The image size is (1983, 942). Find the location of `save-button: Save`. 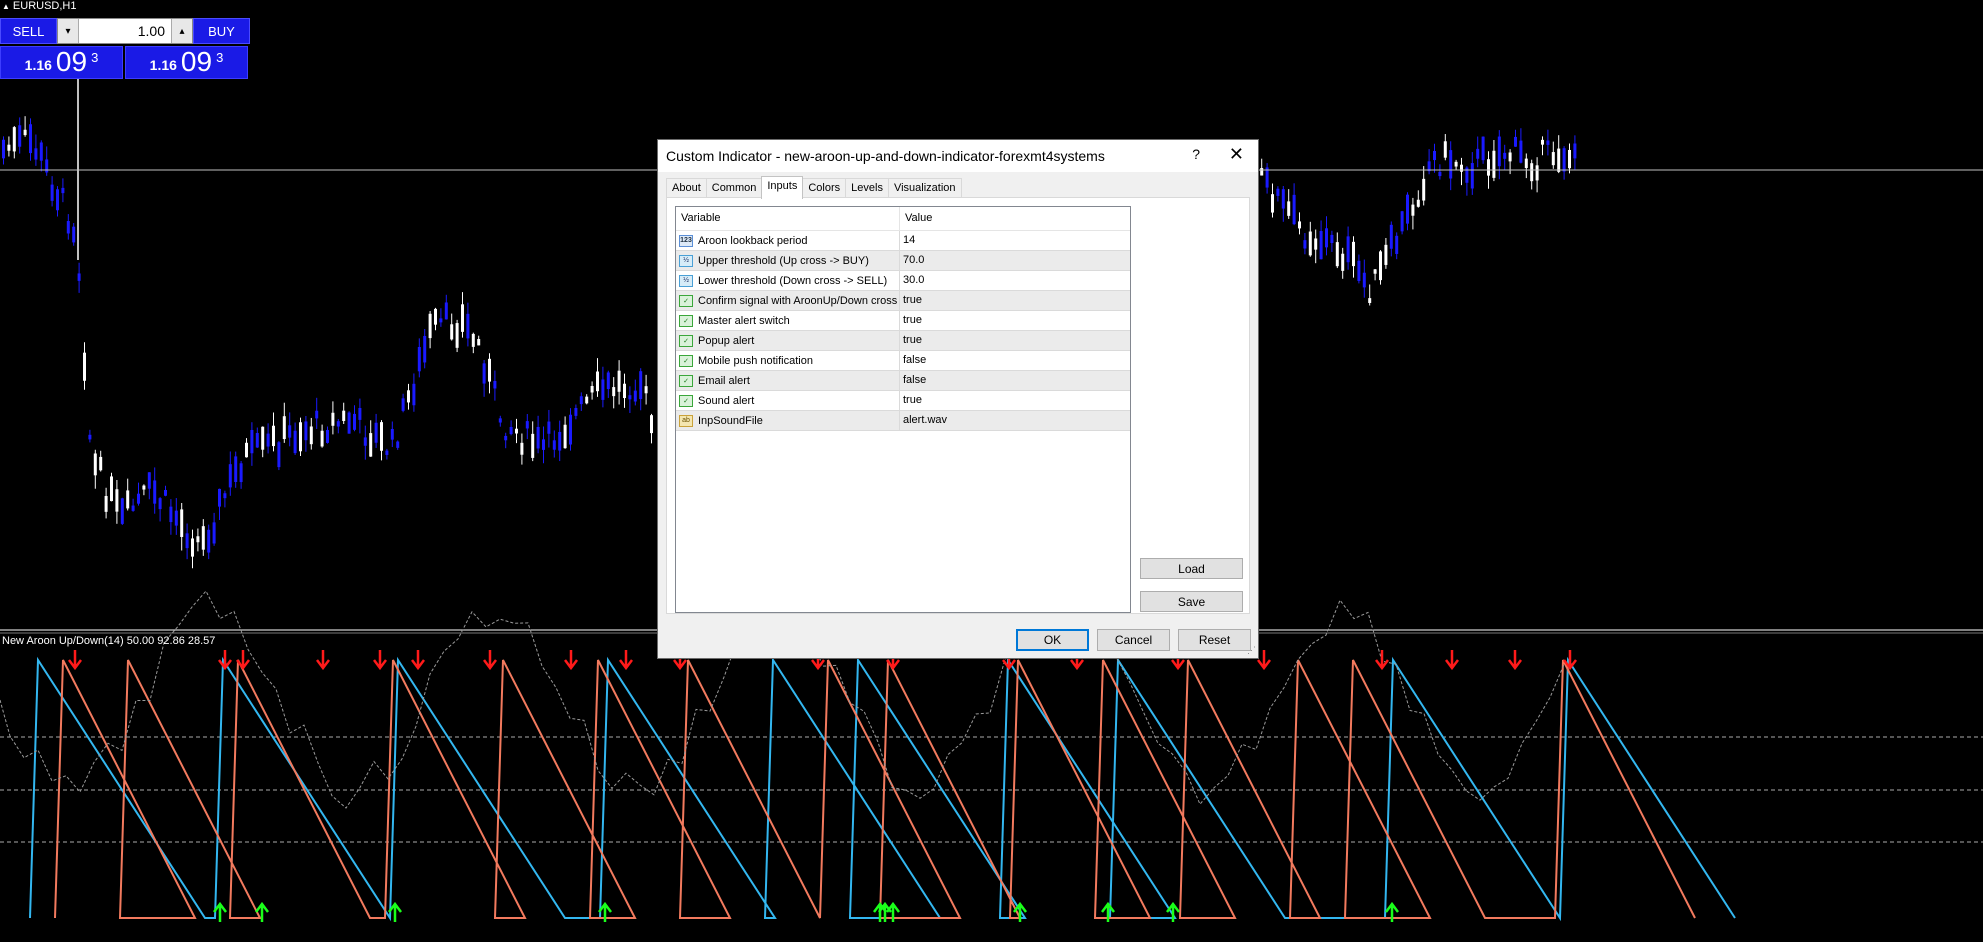

save-button: Save is located at coordinates (1191, 601).